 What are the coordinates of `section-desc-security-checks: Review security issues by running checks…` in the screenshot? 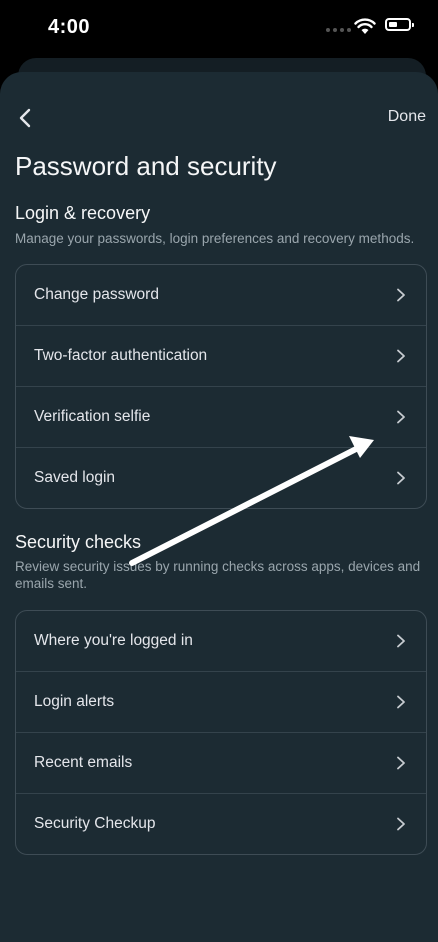 It's located at (218, 575).